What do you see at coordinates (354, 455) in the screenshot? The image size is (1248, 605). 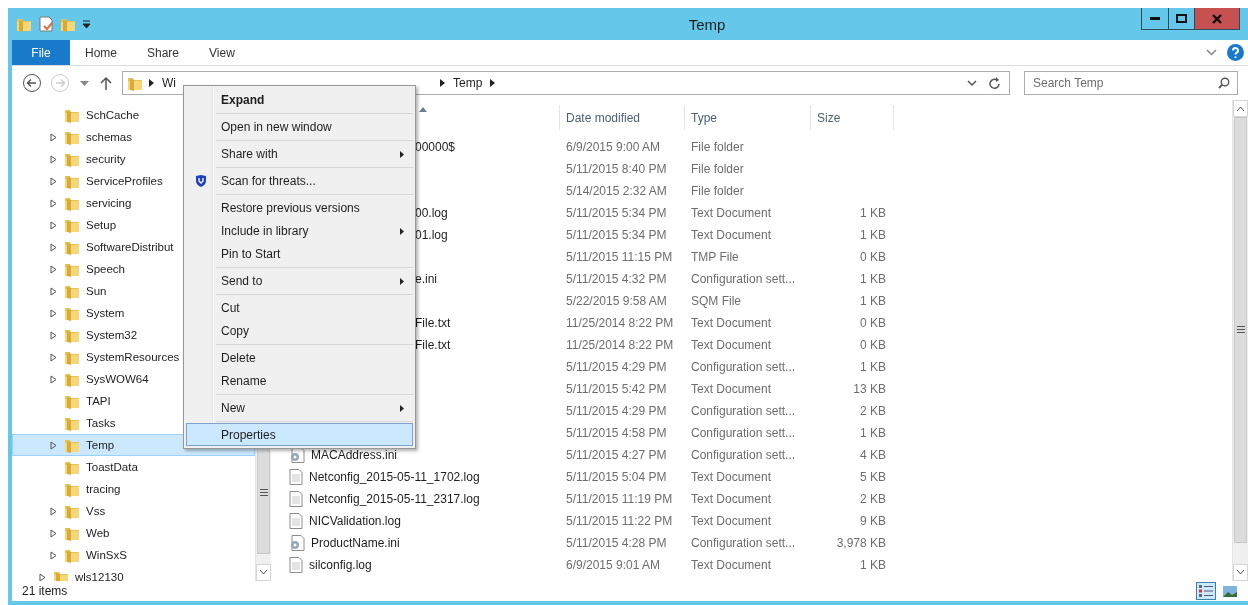 I see `file-name: MACAddress.ini` at bounding box center [354, 455].